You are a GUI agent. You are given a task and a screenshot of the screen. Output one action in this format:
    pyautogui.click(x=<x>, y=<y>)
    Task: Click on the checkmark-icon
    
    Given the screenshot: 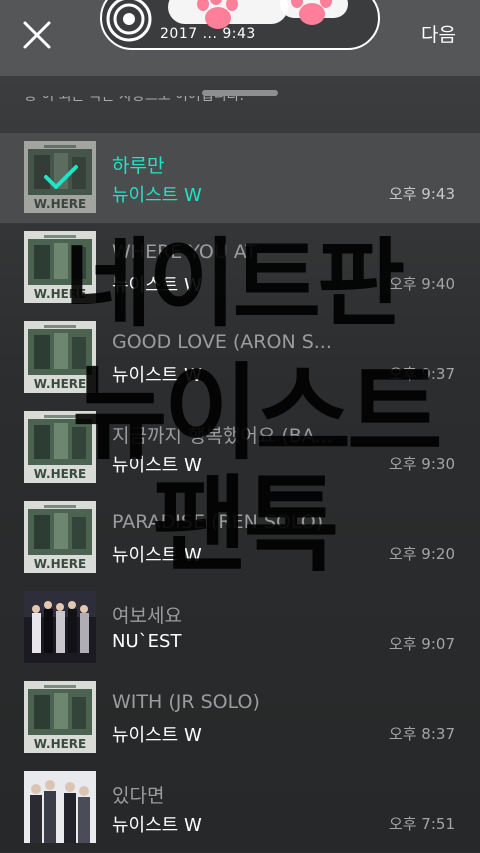 What is the action you would take?
    pyautogui.click(x=60, y=177)
    